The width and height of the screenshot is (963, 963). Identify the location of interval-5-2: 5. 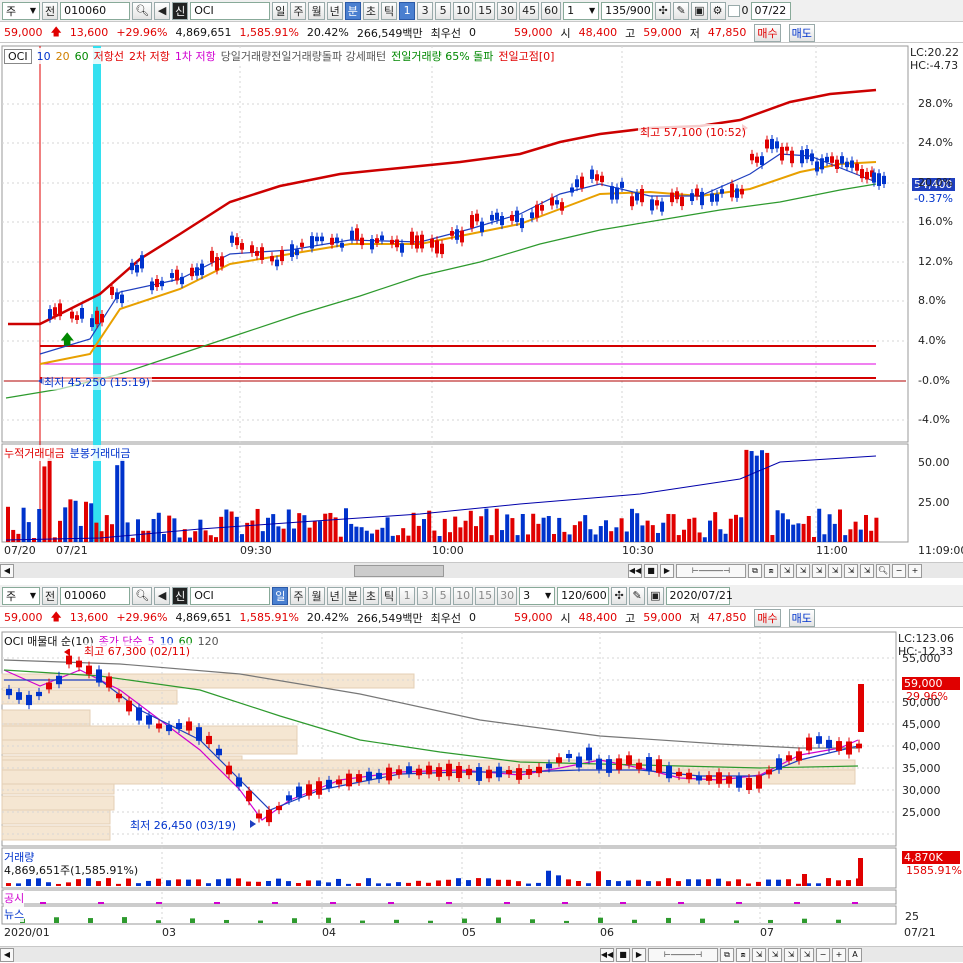
(443, 595).